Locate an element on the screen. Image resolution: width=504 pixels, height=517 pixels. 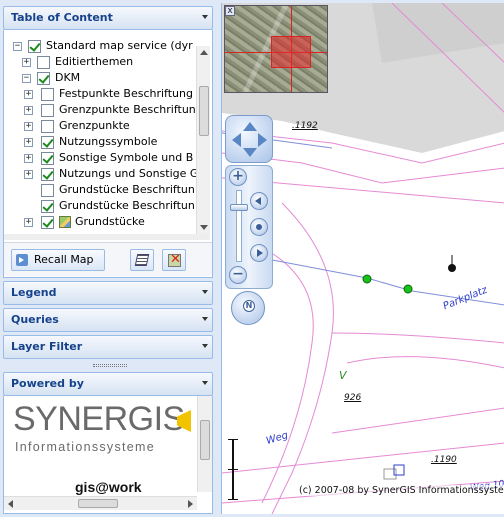
tree-row-standard-map-service: − Standard map service (dyr is located at coordinates (100, 46).